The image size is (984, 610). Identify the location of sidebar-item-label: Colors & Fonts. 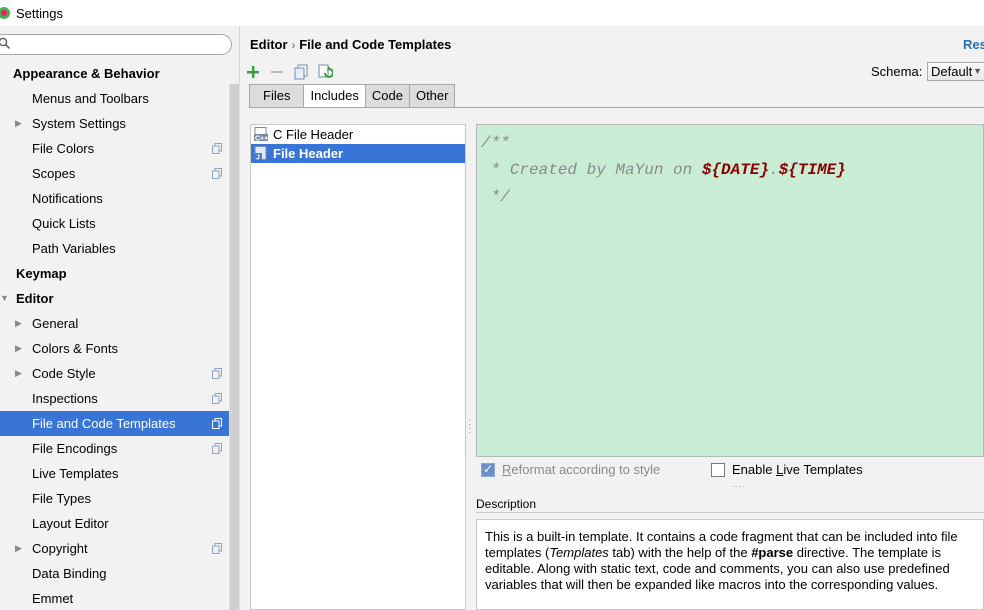
(75, 348).